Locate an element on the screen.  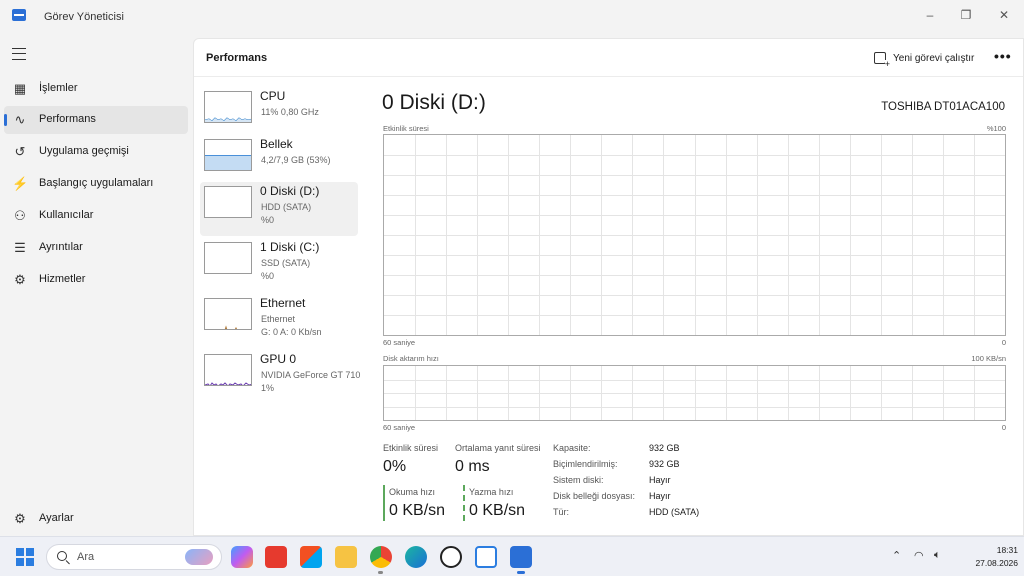
disk-model: TOSHIBA DT01ACA100 is located at coordinates (943, 107).